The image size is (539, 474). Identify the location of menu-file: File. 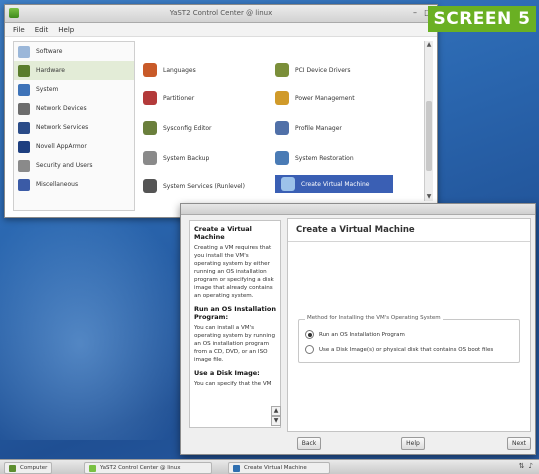
(19, 30).